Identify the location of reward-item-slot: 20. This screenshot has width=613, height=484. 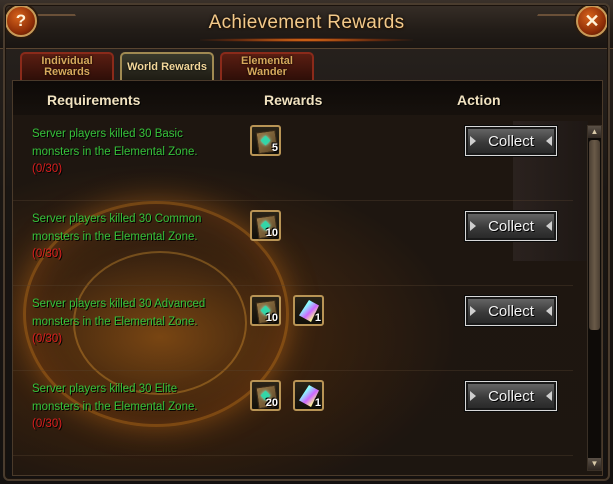
(265, 395).